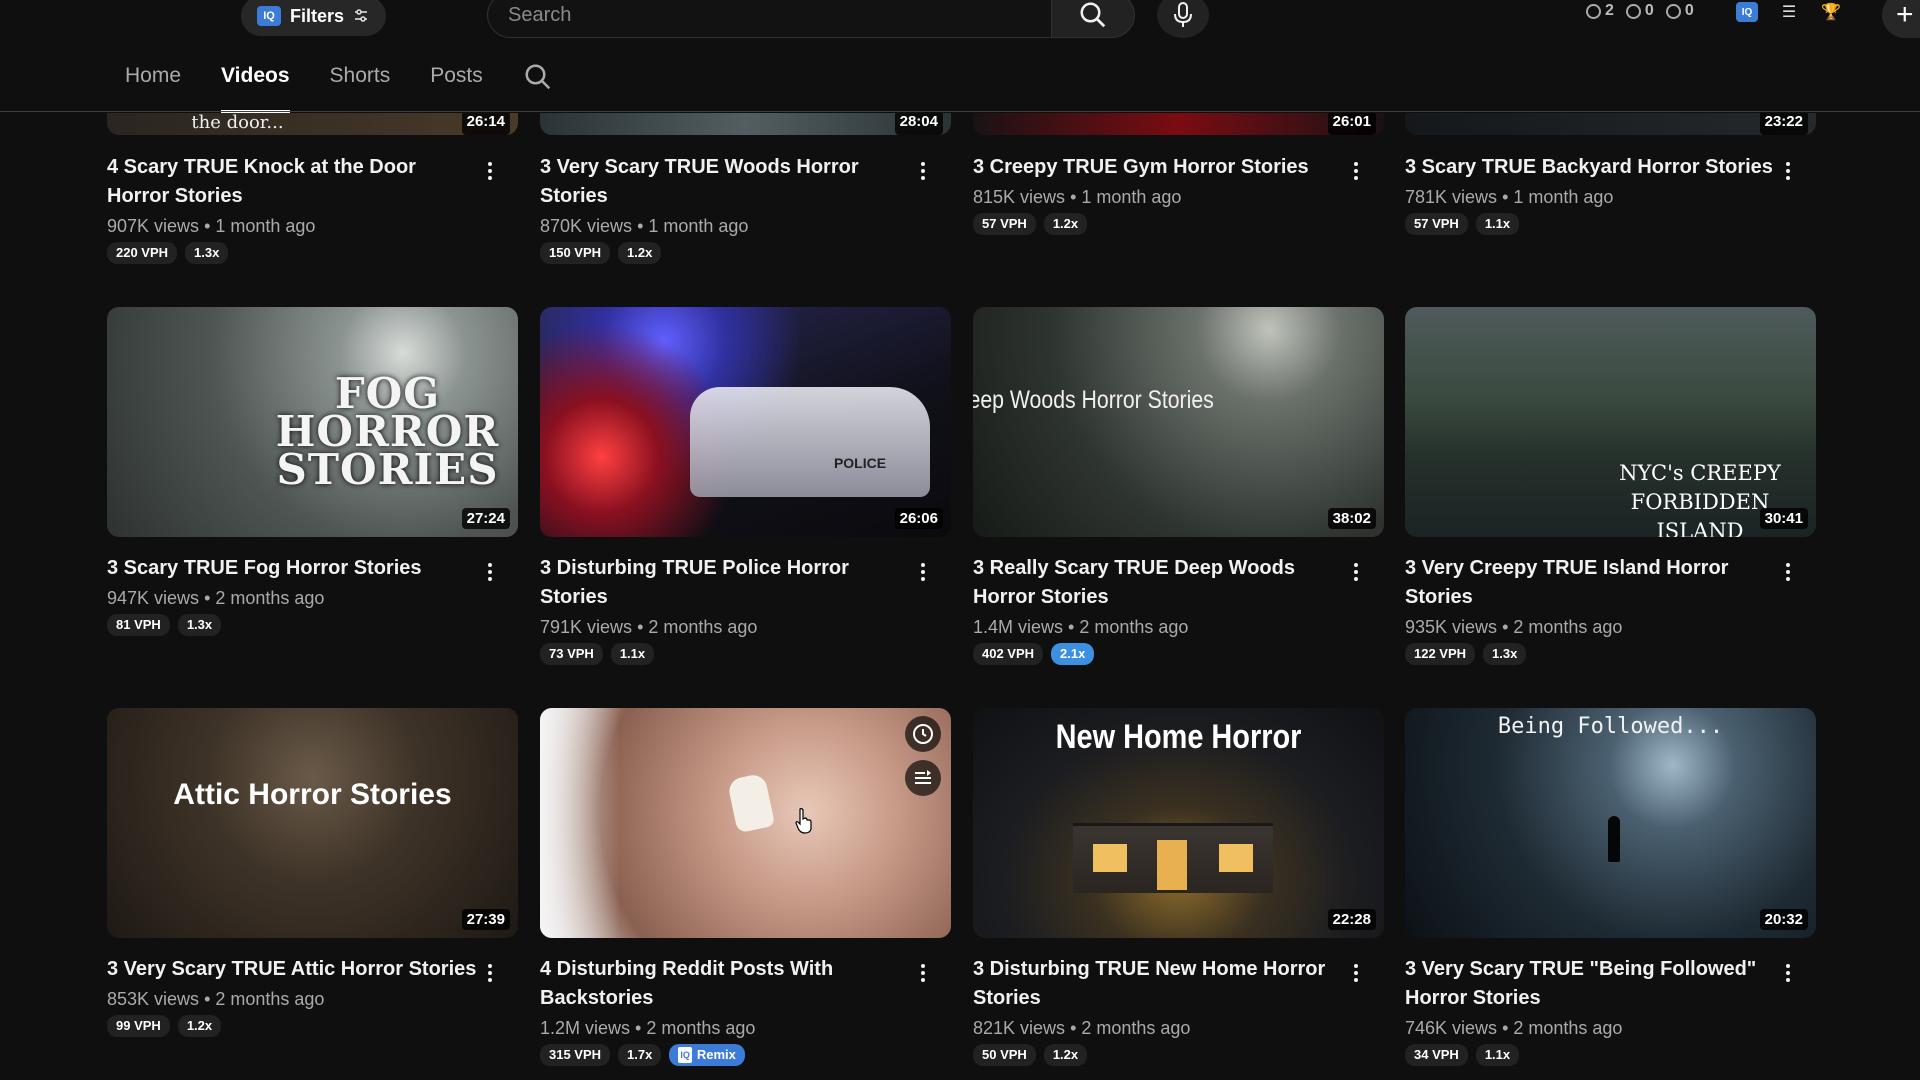  What do you see at coordinates (1178, 1055) in the screenshot?
I see `vidiq-badges: 50 VPH 1.2x` at bounding box center [1178, 1055].